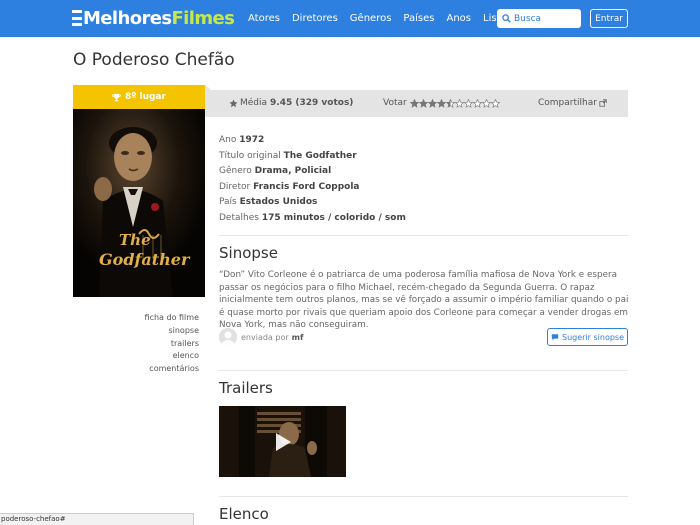 This screenshot has width=700, height=525. What do you see at coordinates (254, 103) in the screenshot?
I see `average-label: Média` at bounding box center [254, 103].